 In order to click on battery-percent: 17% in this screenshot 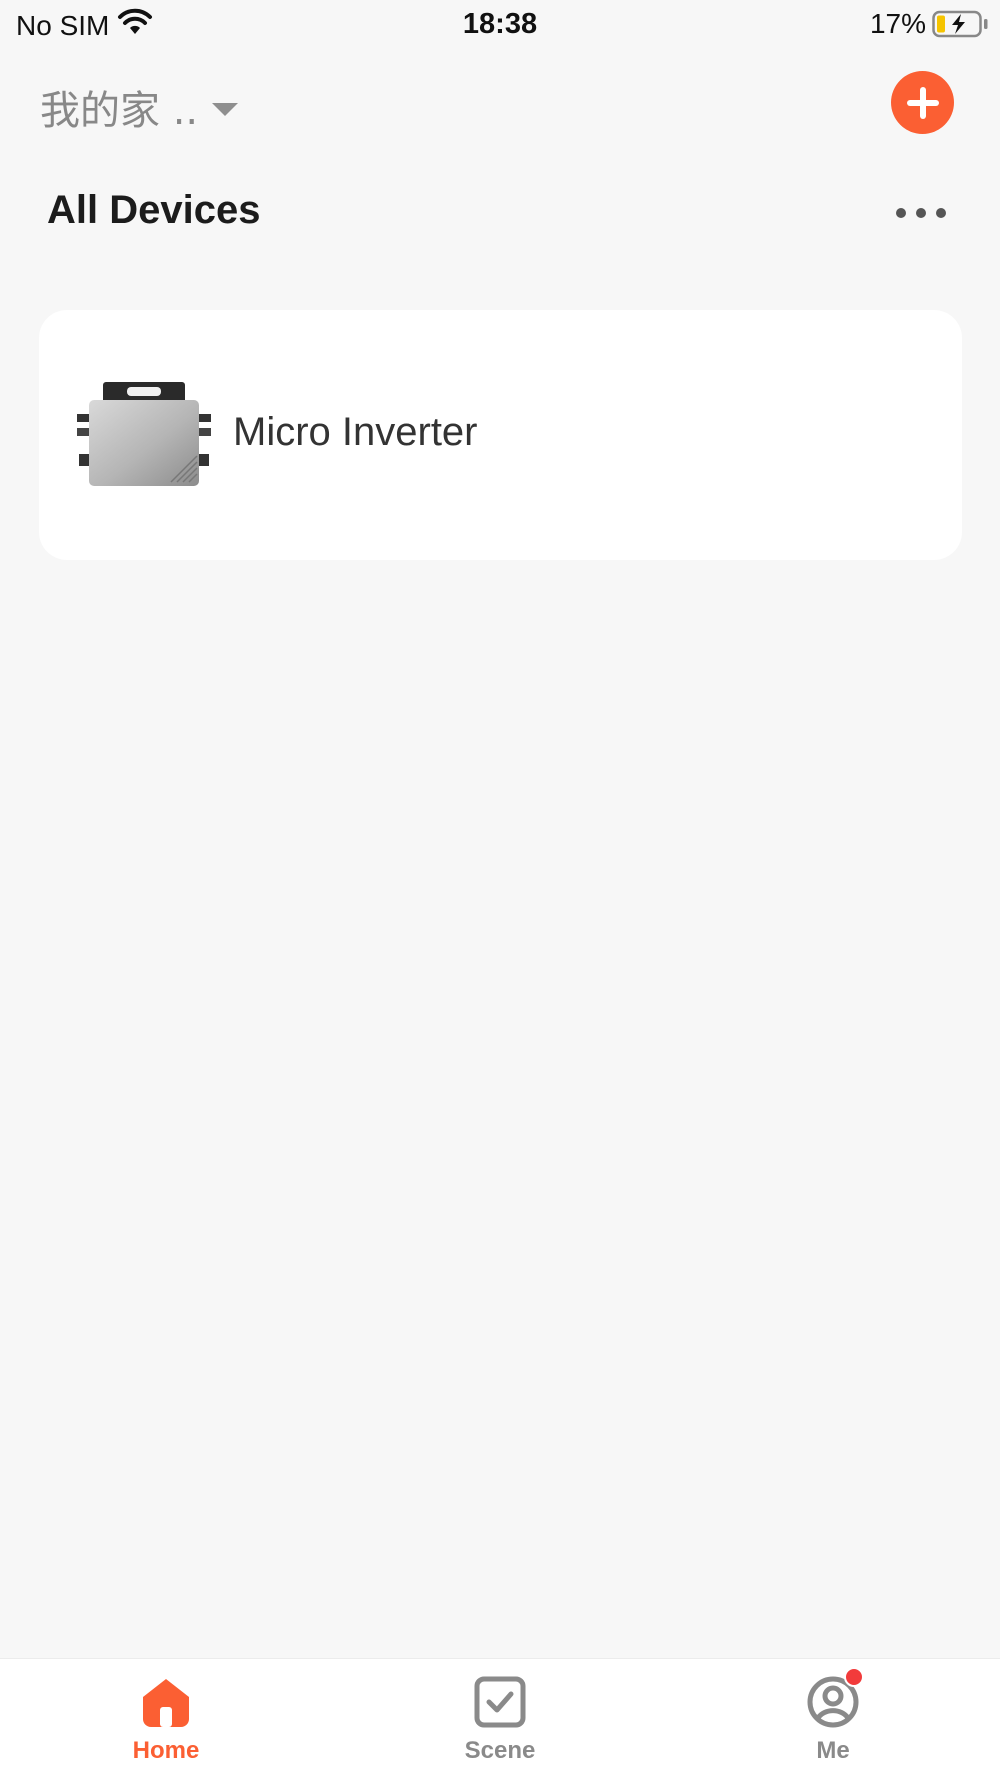, I will do `click(897, 23)`.